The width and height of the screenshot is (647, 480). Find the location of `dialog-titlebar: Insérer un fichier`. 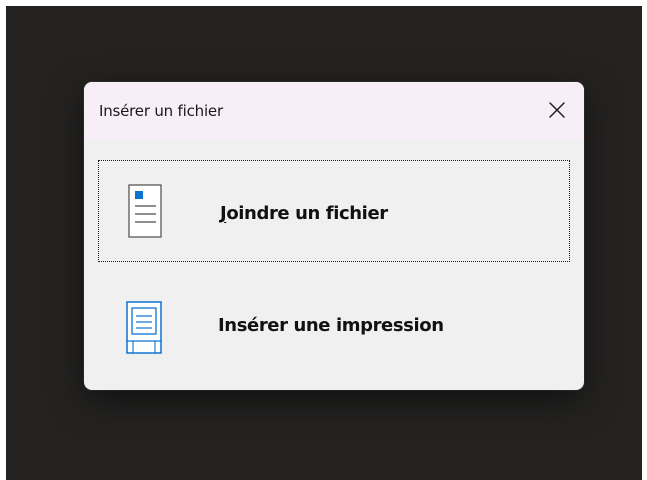

dialog-titlebar: Insérer un fichier is located at coordinates (334, 111).